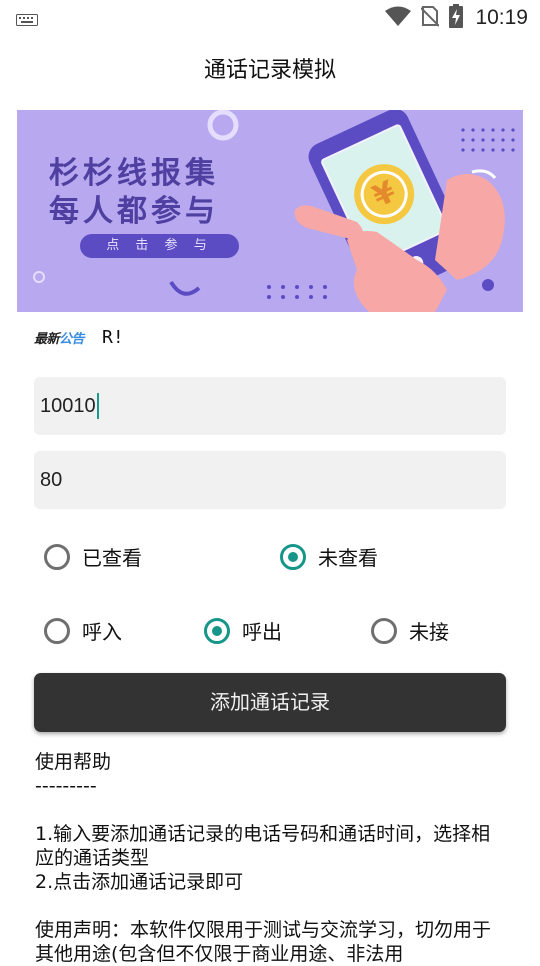 The width and height of the screenshot is (540, 966). What do you see at coordinates (270, 406) in the screenshot?
I see `phone-number-input: 10010` at bounding box center [270, 406].